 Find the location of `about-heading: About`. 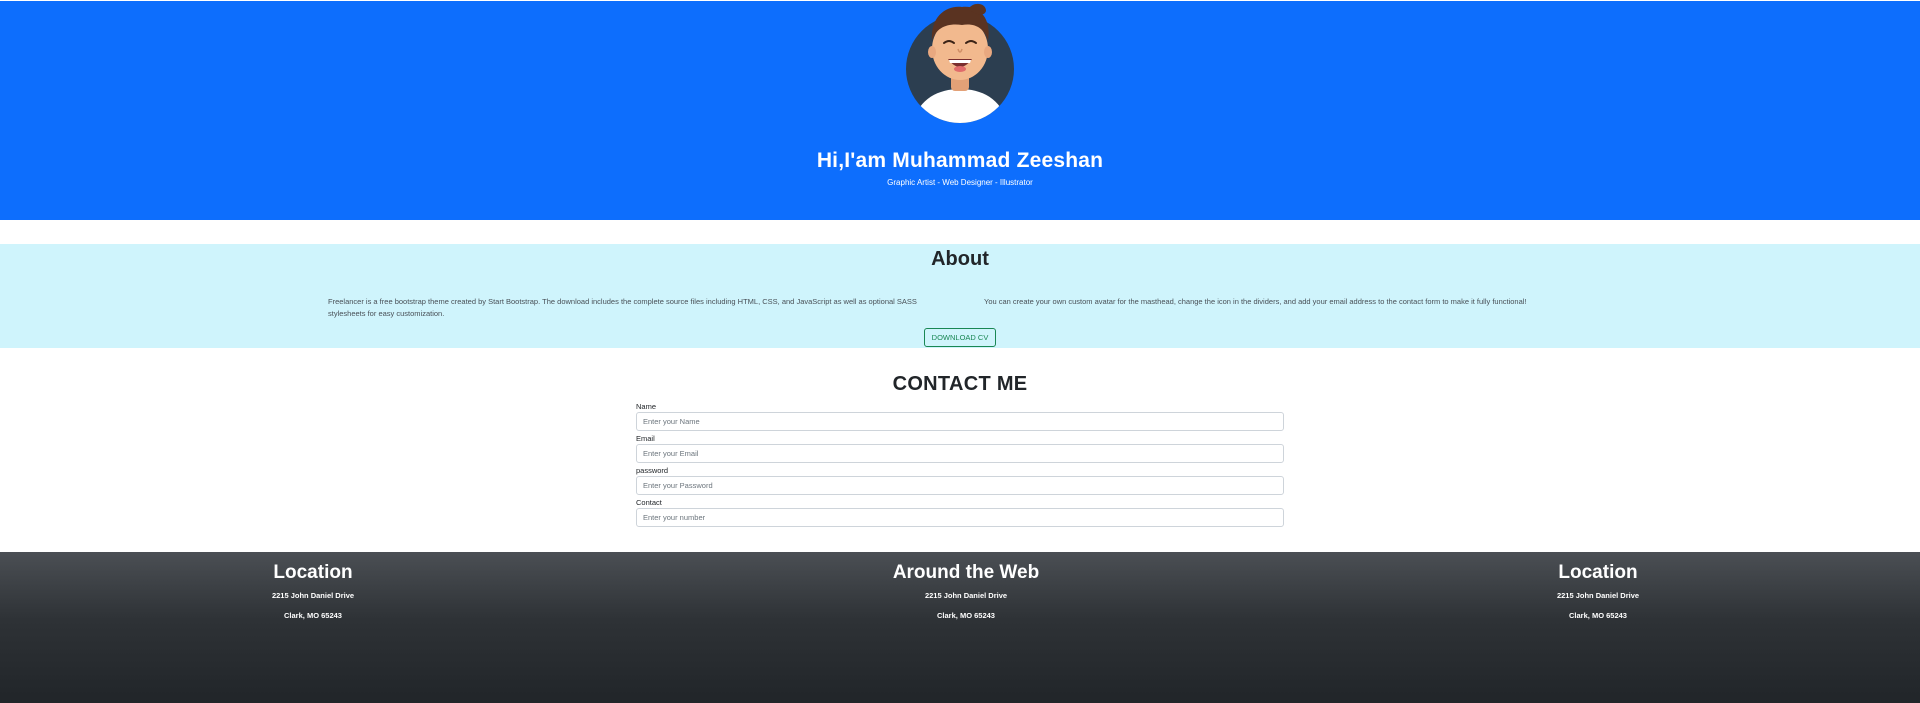

about-heading: About is located at coordinates (960, 259).